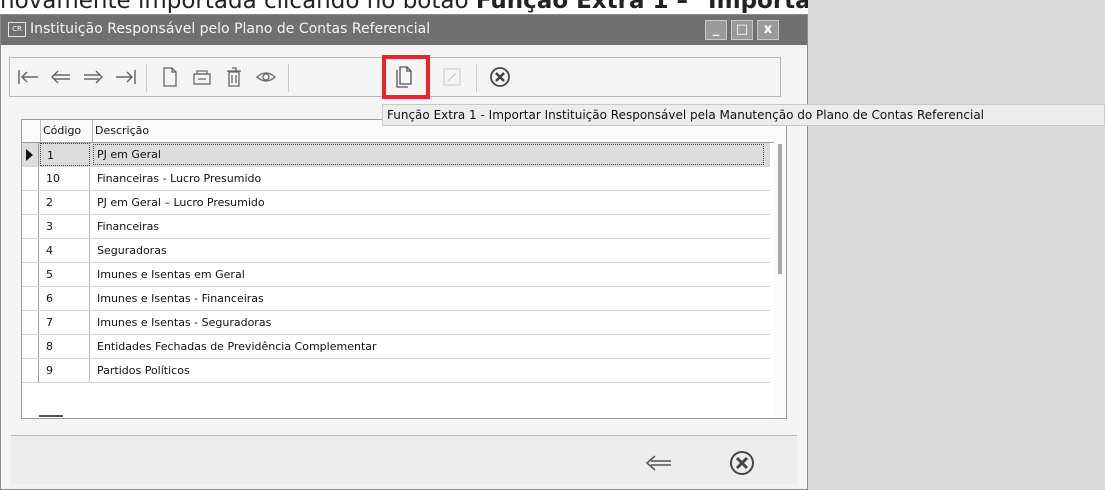 Image resolution: width=1105 pixels, height=490 pixels. I want to click on next-record-button, so click(94, 77).